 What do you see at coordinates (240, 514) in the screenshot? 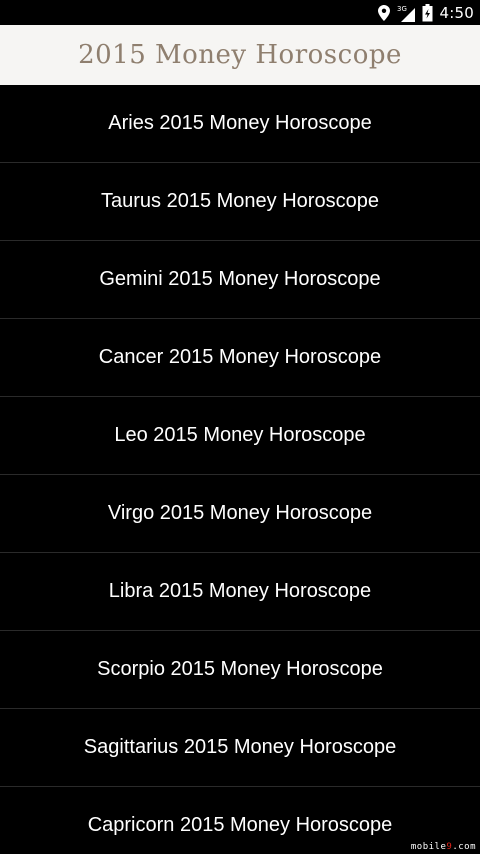
I see `list-item-virgo: Virgo 2015 Money Horoscope` at bounding box center [240, 514].